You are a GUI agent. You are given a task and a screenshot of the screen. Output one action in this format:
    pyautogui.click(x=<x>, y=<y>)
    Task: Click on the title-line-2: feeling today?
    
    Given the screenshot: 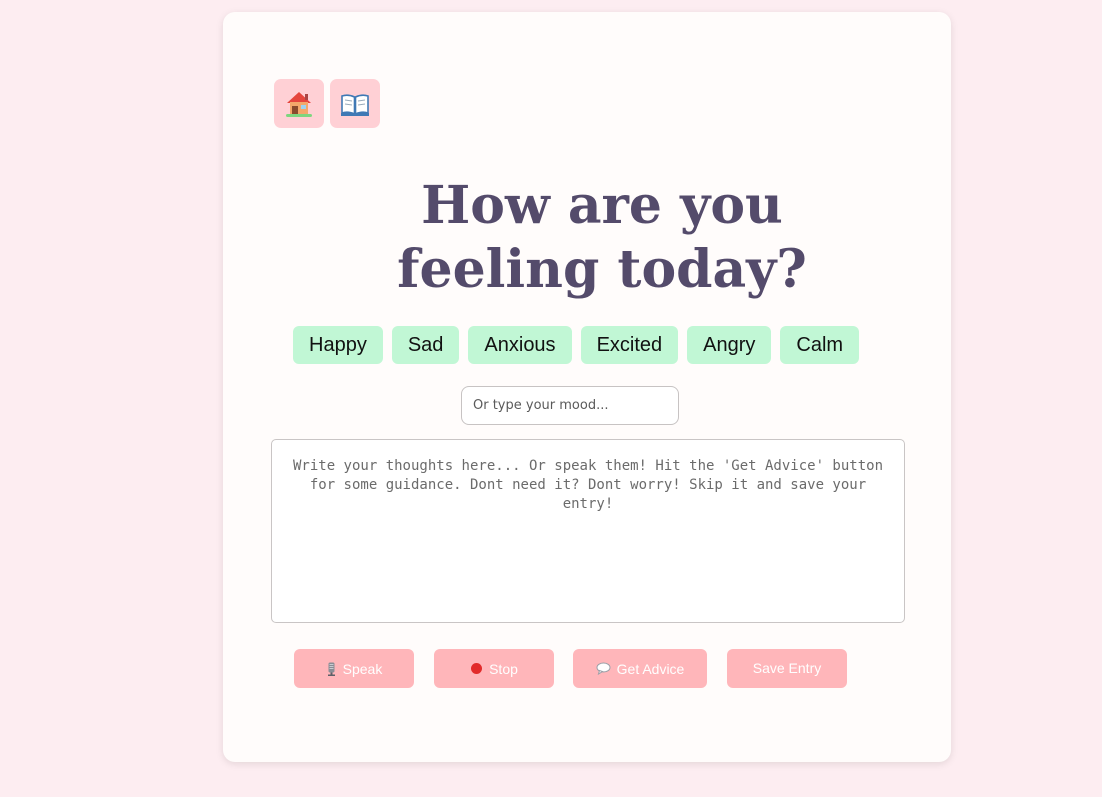 What is the action you would take?
    pyautogui.click(x=602, y=269)
    